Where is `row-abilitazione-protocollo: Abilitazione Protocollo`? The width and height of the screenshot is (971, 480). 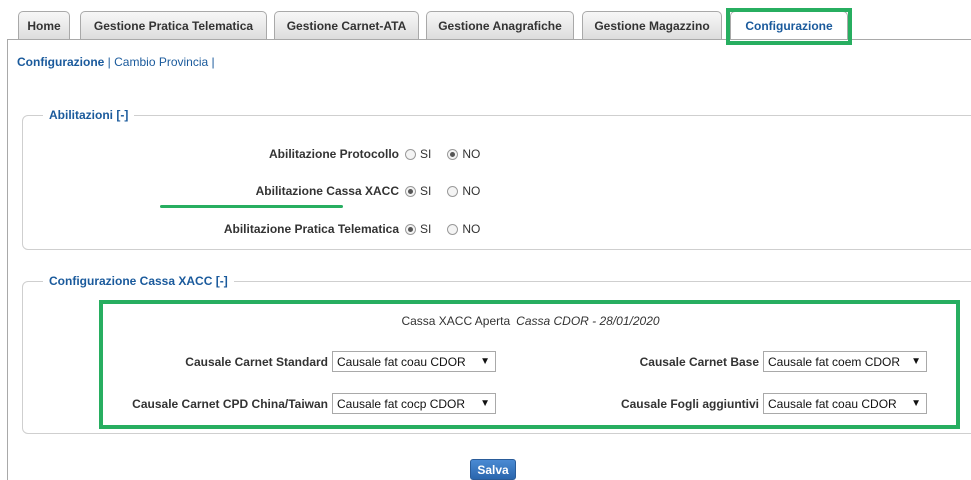
row-abilitazione-protocollo: Abilitazione Protocollo is located at coordinates (334, 154).